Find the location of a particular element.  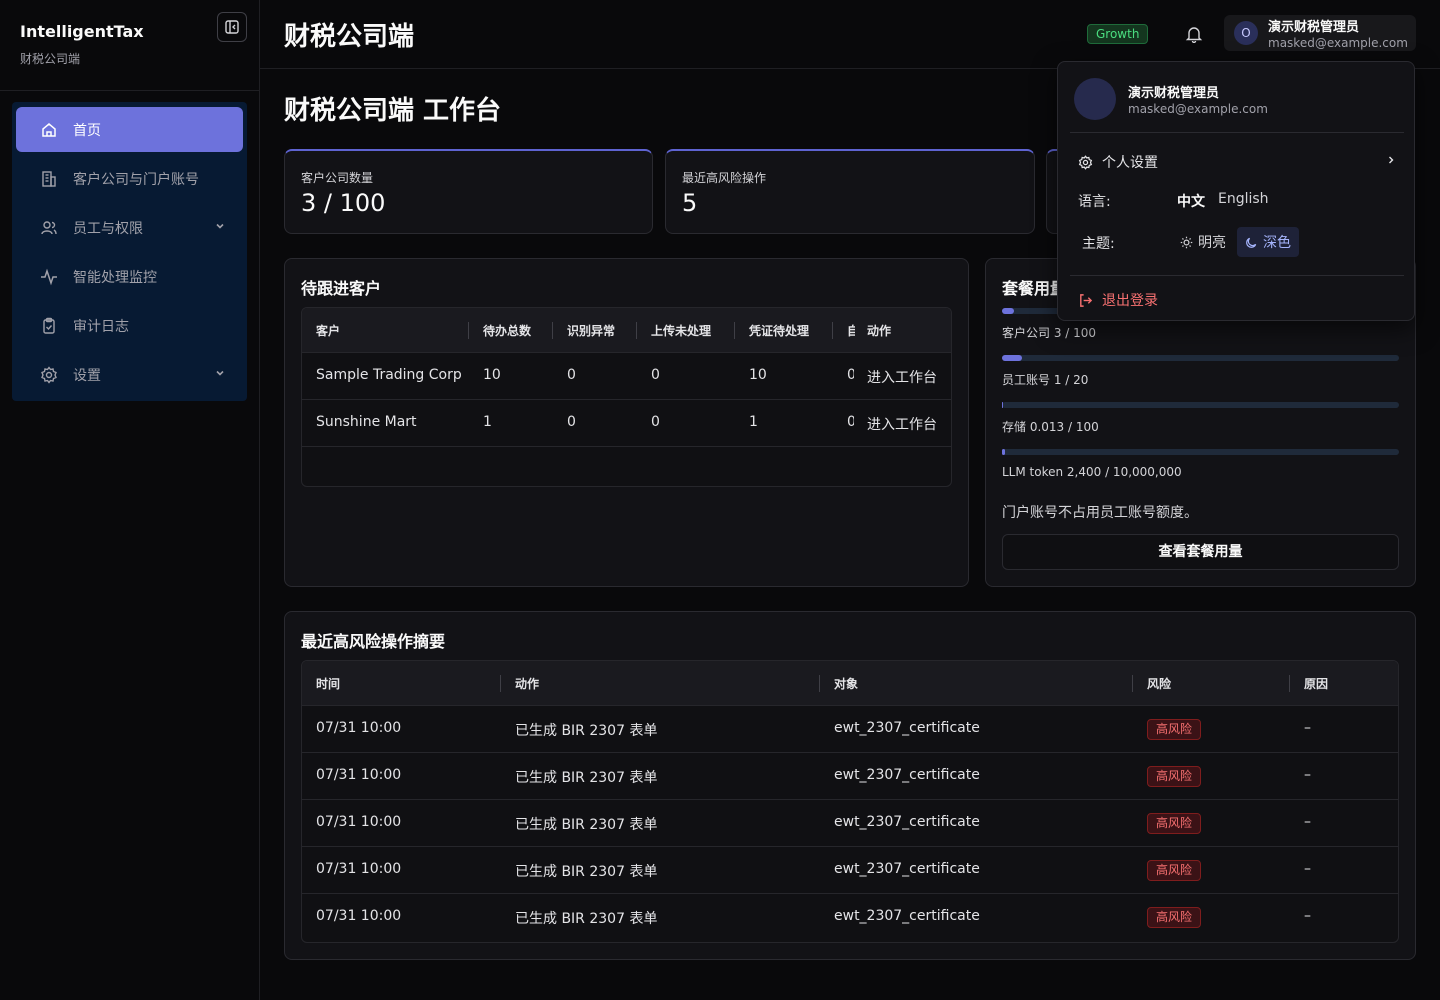

theme-option-light: 明亮 is located at coordinates (1203, 242).